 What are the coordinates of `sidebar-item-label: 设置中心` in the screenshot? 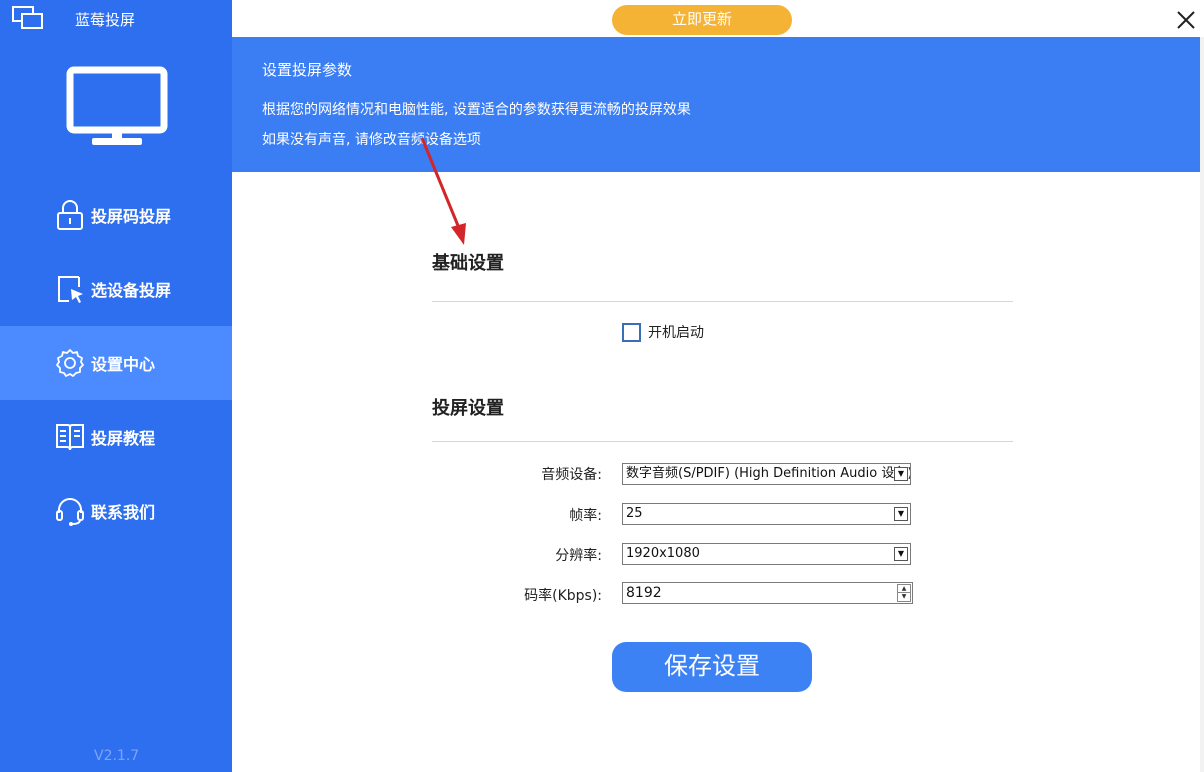 It's located at (123, 364).